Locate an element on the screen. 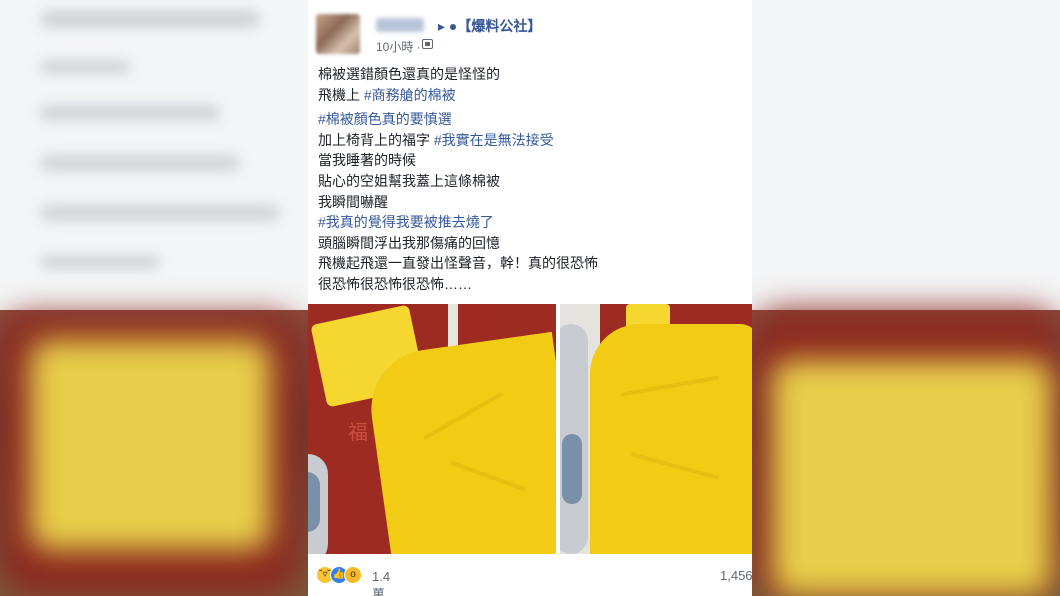  post-photo-1: 福 福 is located at coordinates (432, 429).